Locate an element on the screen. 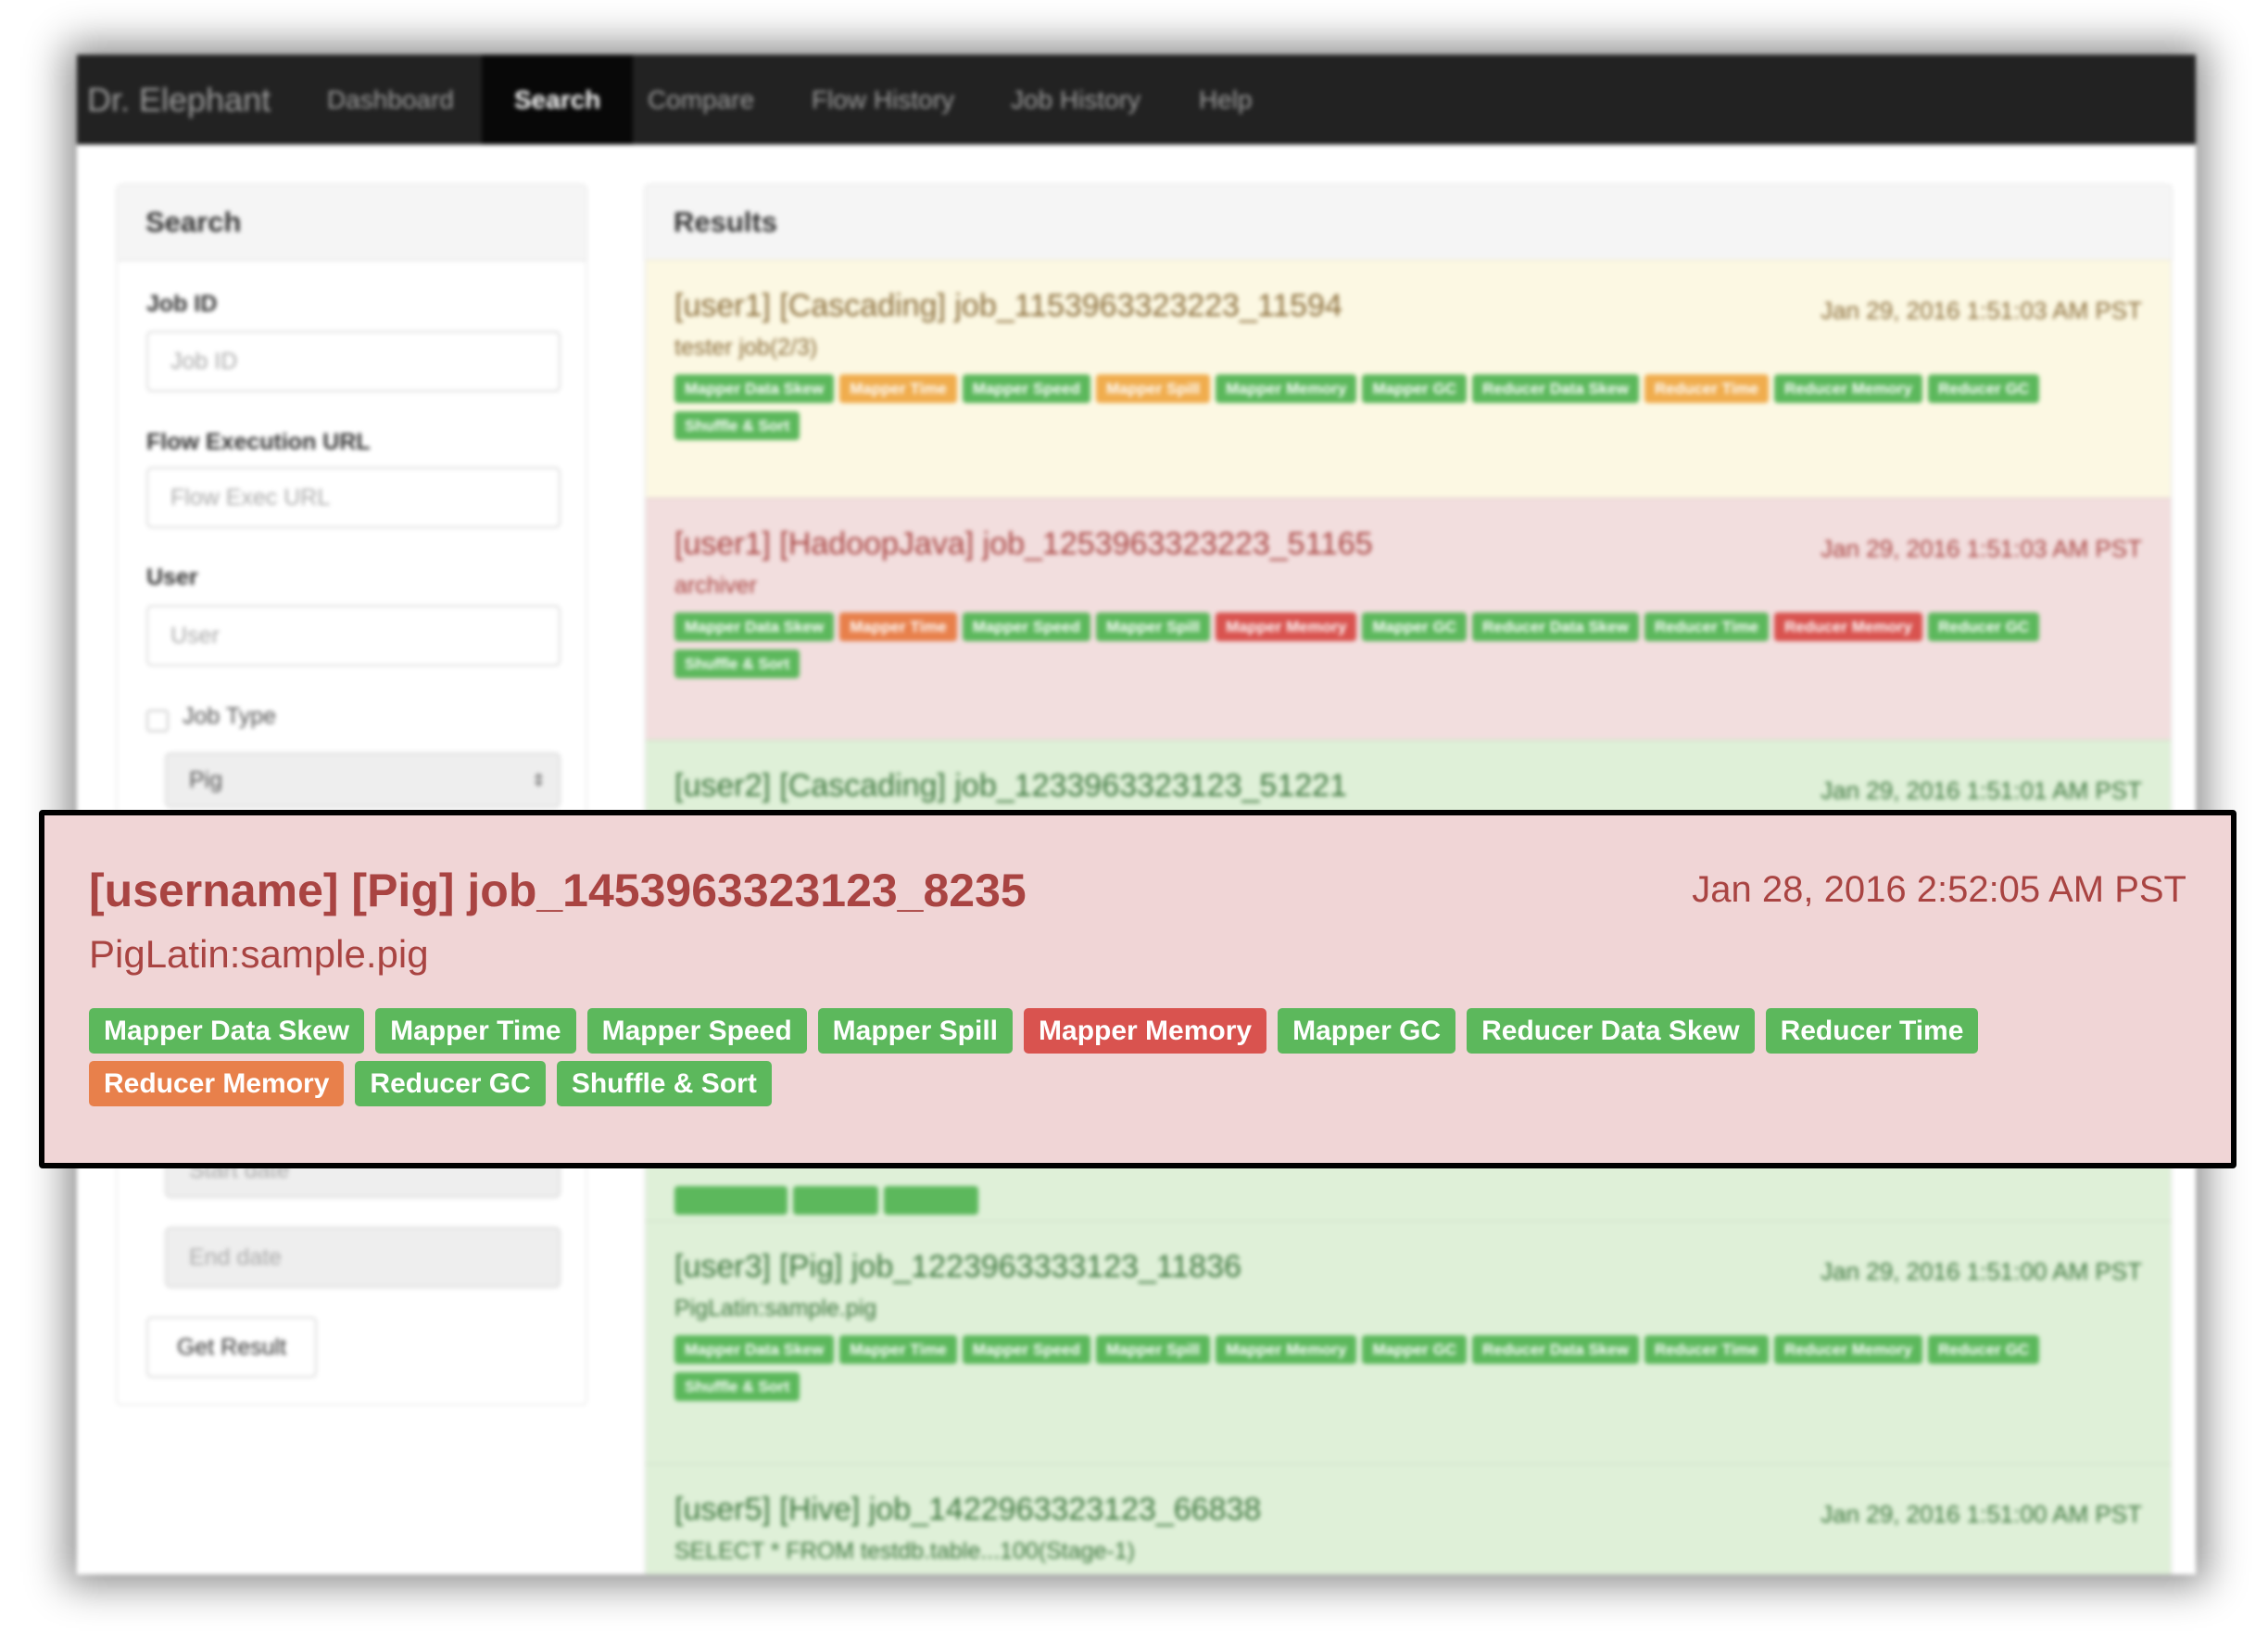 Image resolution: width=2268 pixels, height=1641 pixels. job-type-value: Pig is located at coordinates (206, 780).